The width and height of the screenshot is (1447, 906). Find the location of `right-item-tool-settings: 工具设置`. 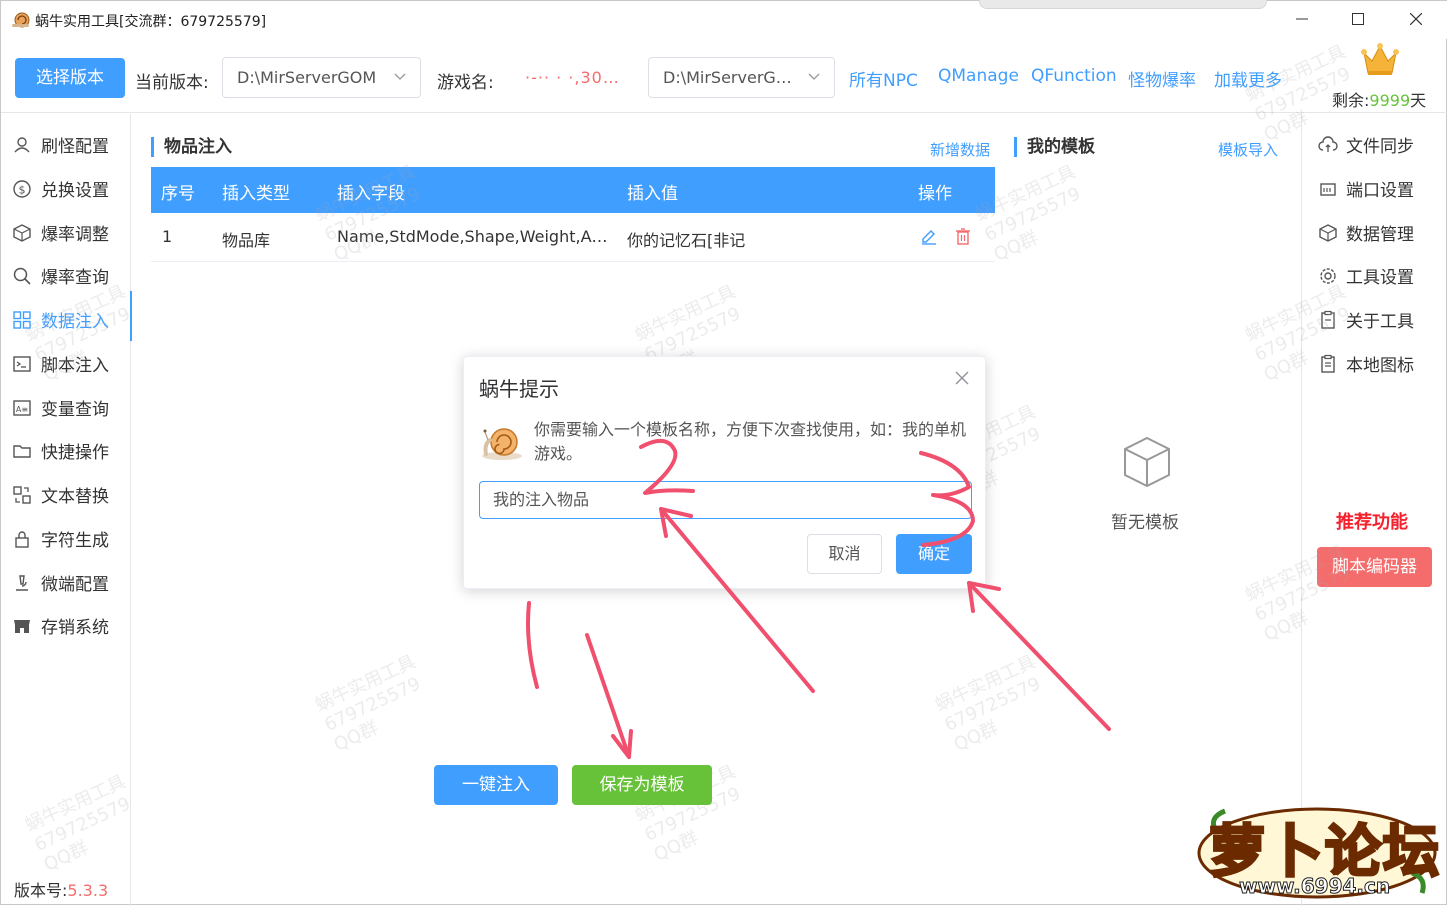

right-item-tool-settings: 工具设置 is located at coordinates (1374, 275).